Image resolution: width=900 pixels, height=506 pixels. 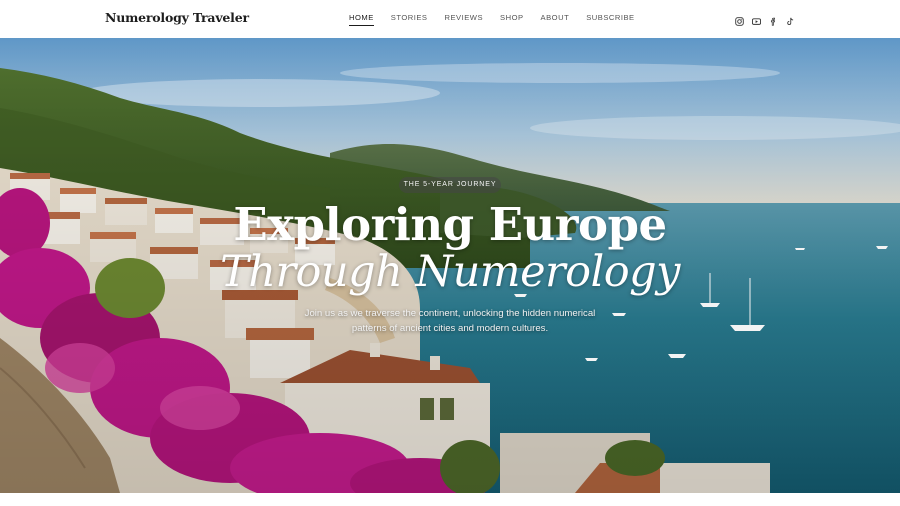 What do you see at coordinates (739, 19) in the screenshot?
I see `instagram-icon` at bounding box center [739, 19].